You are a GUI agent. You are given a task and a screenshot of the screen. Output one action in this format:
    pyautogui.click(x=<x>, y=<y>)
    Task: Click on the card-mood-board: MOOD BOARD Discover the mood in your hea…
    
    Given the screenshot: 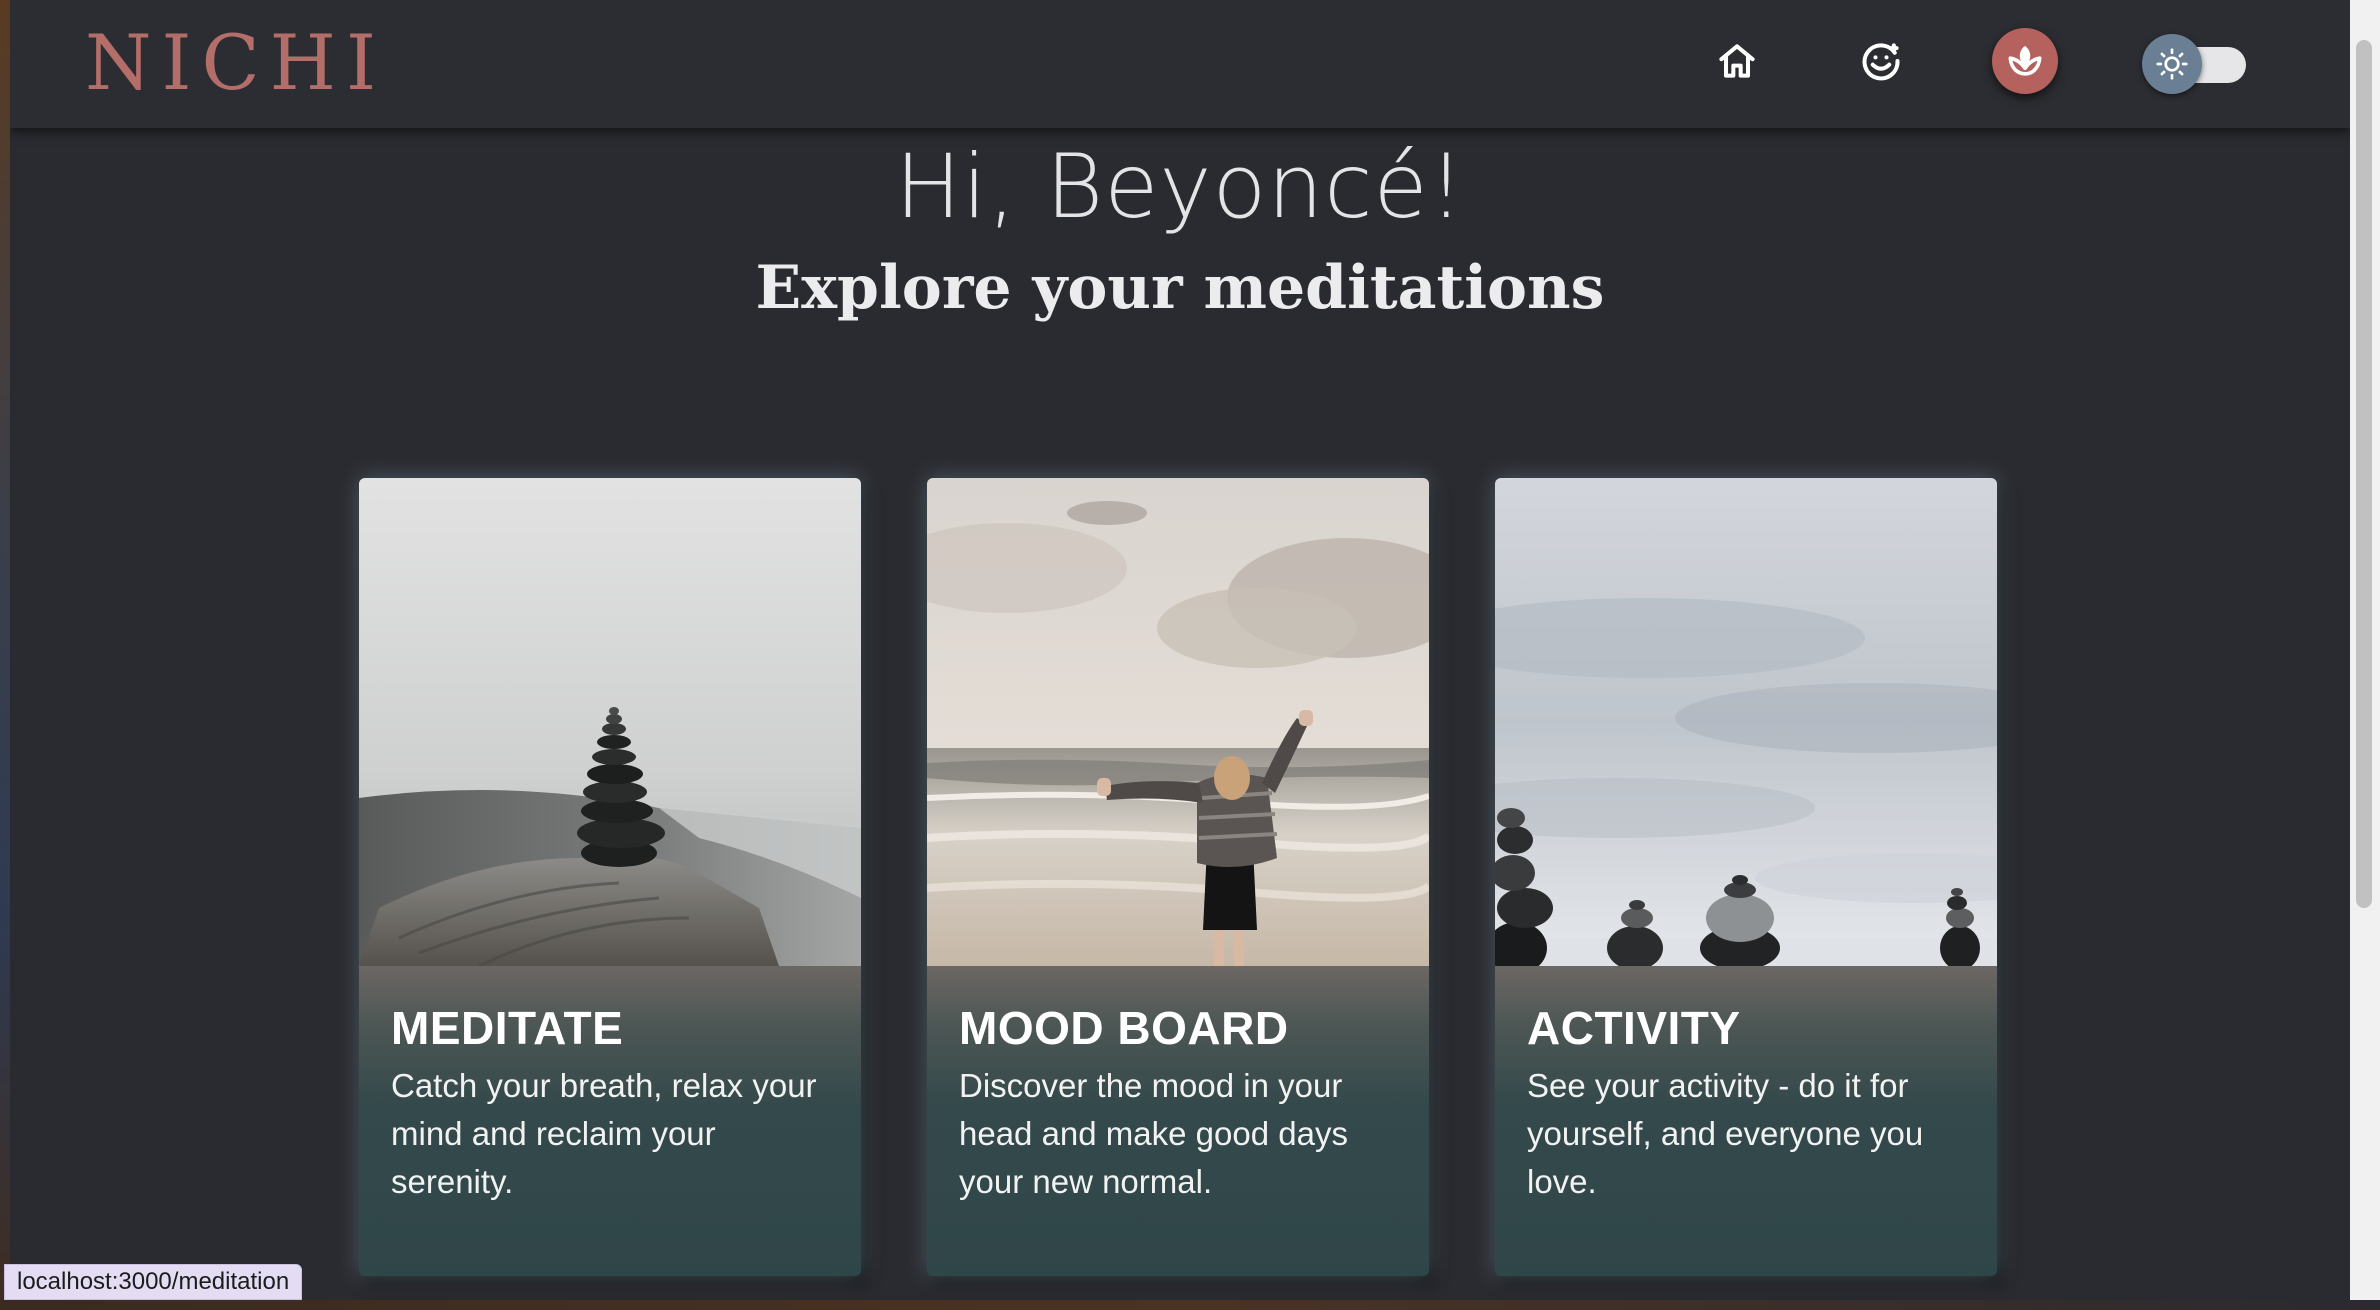 What is the action you would take?
    pyautogui.click(x=1178, y=877)
    